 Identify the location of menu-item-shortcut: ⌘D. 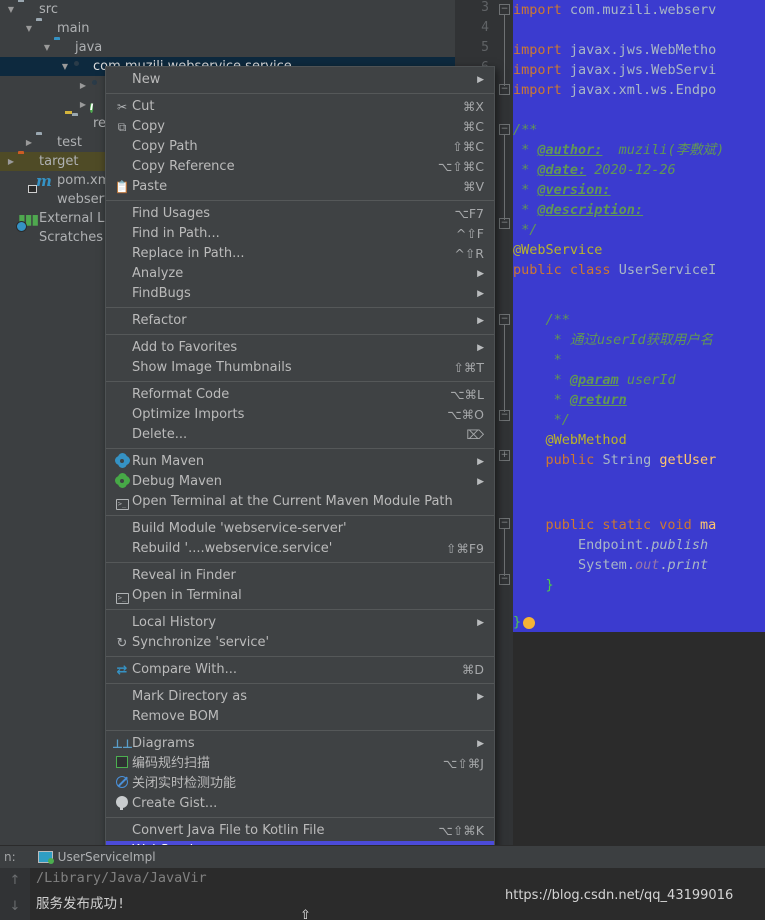
(472, 669).